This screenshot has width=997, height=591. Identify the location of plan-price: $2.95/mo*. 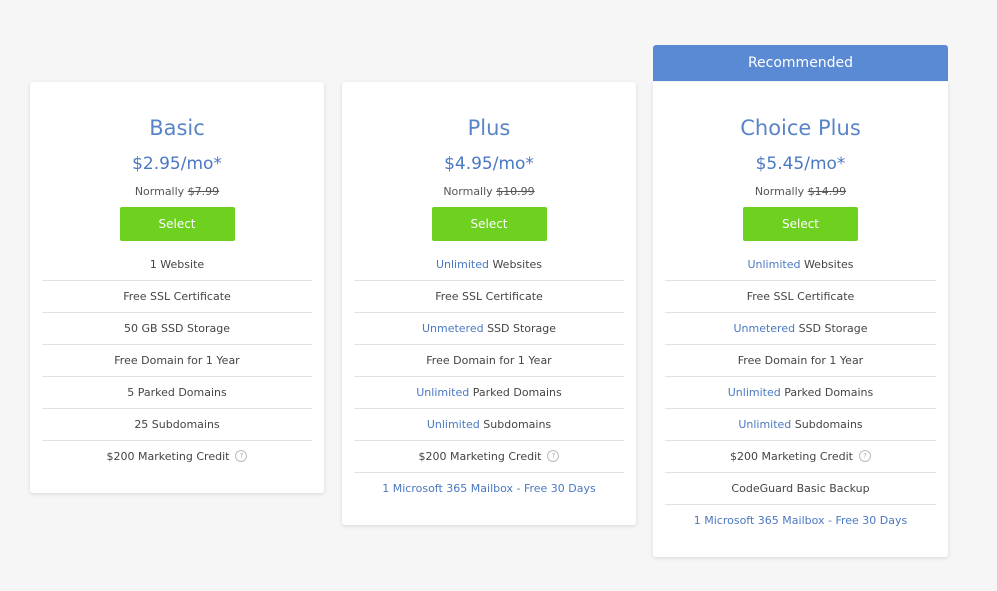
(177, 164).